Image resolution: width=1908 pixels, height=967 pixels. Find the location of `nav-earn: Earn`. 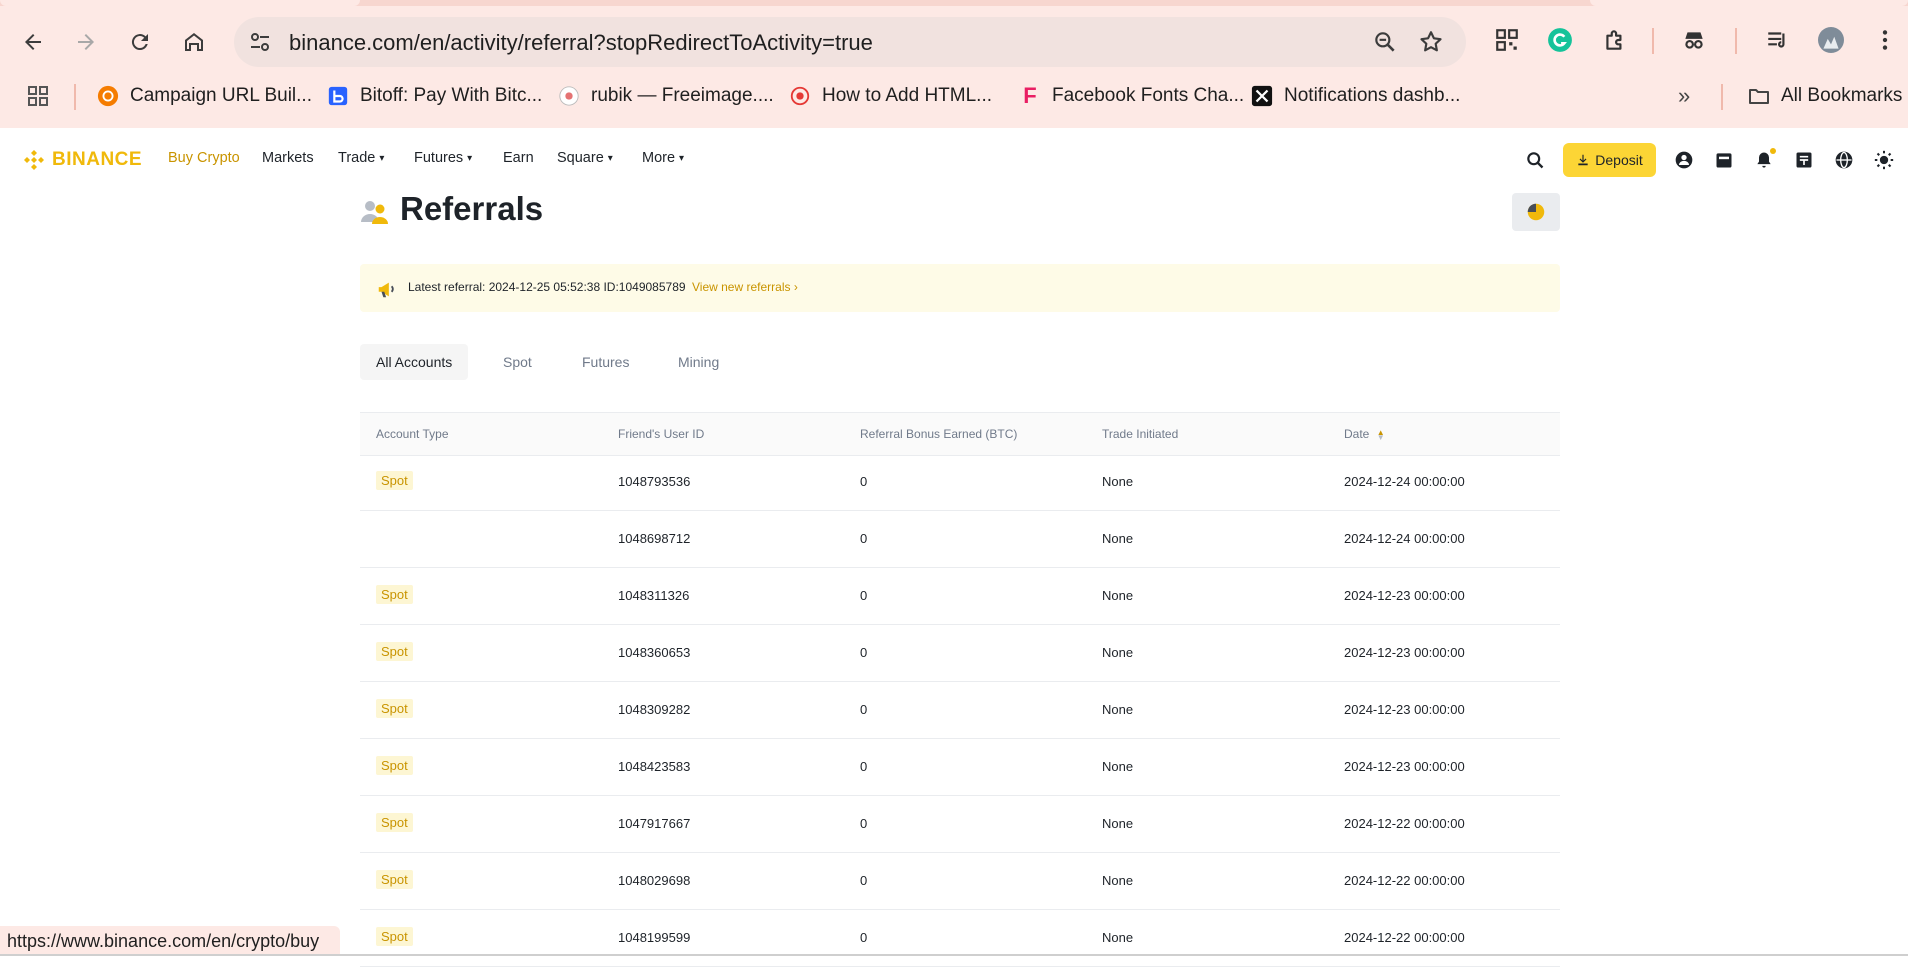

nav-earn: Earn is located at coordinates (518, 158).